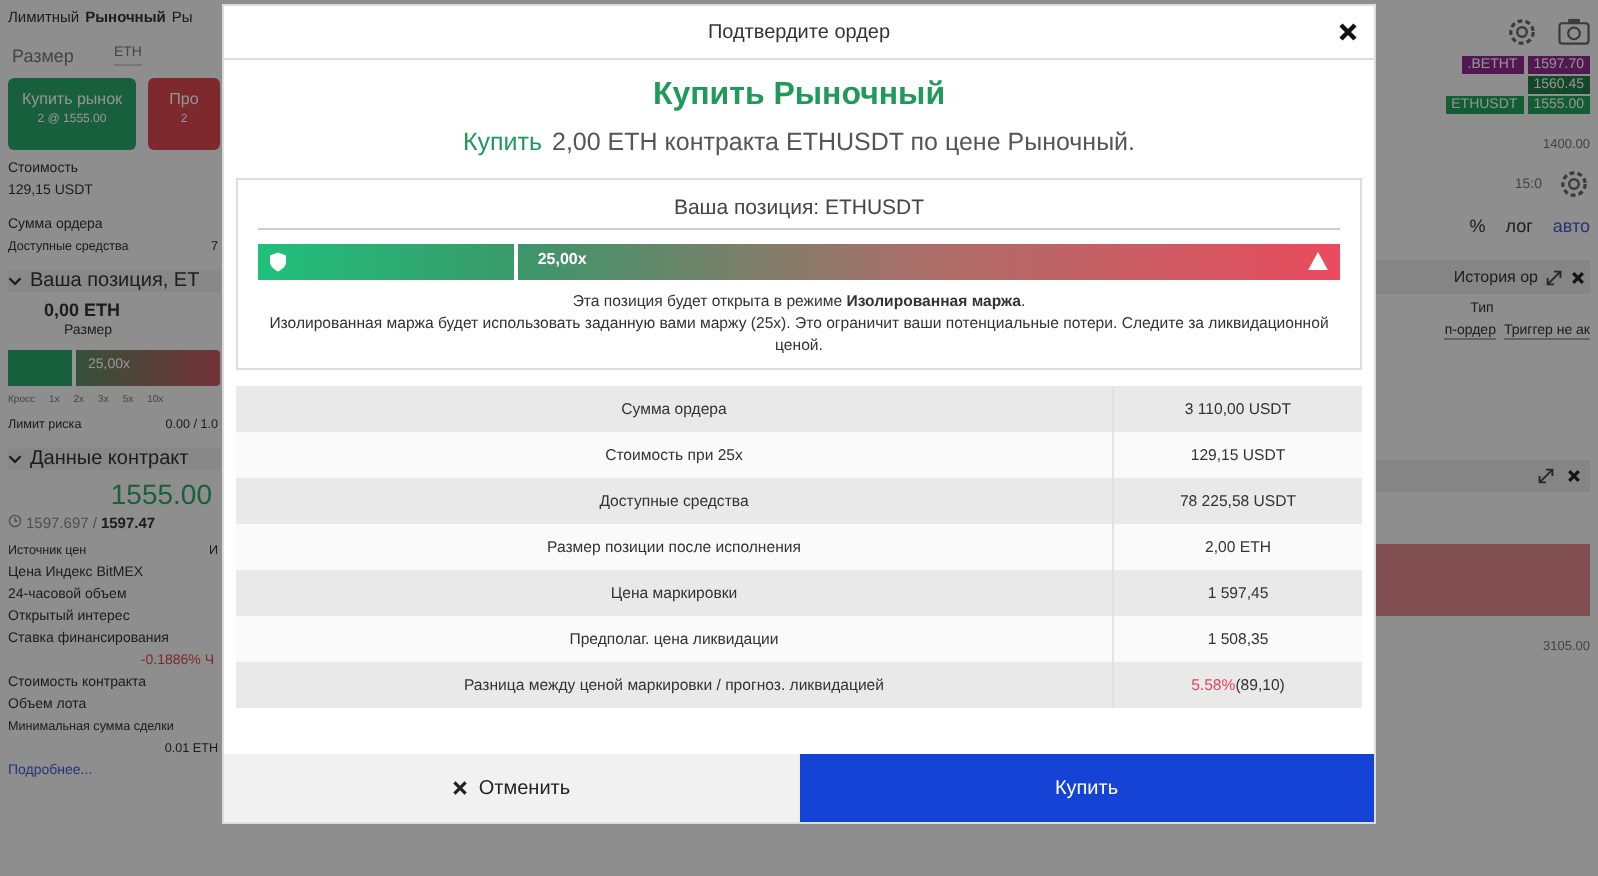 This screenshot has height=876, width=1598. I want to click on order-heading: Купить Рыночный, so click(799, 96).